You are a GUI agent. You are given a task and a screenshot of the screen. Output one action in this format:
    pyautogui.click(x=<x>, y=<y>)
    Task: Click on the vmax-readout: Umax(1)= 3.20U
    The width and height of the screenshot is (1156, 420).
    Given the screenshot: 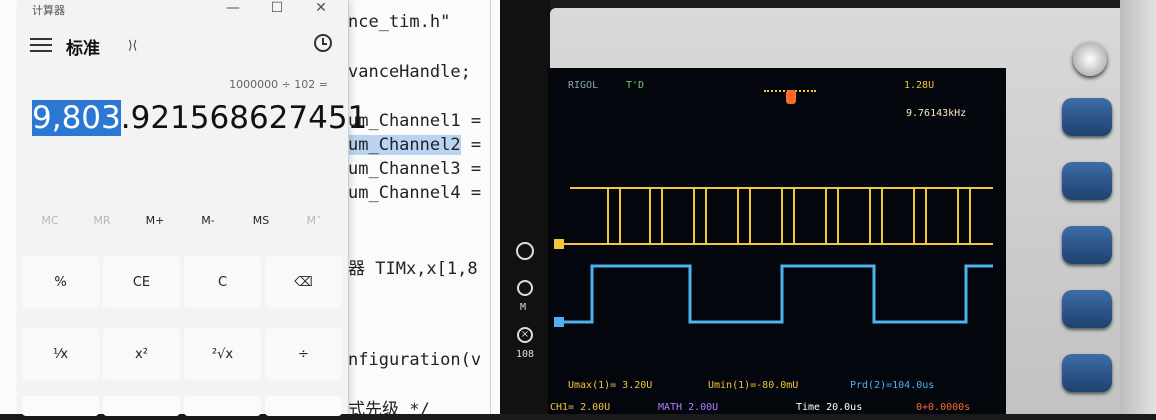 What is the action you would take?
    pyautogui.click(x=610, y=385)
    